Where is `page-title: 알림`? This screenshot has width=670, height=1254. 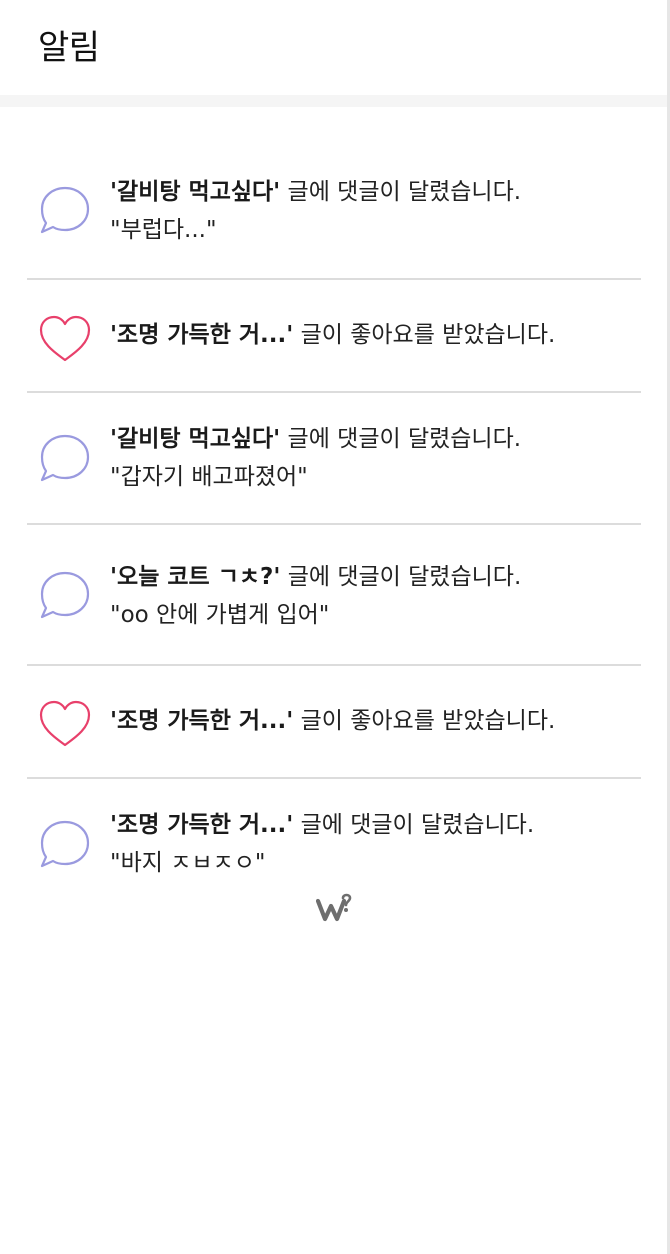
page-title: 알림 is located at coordinates (69, 48).